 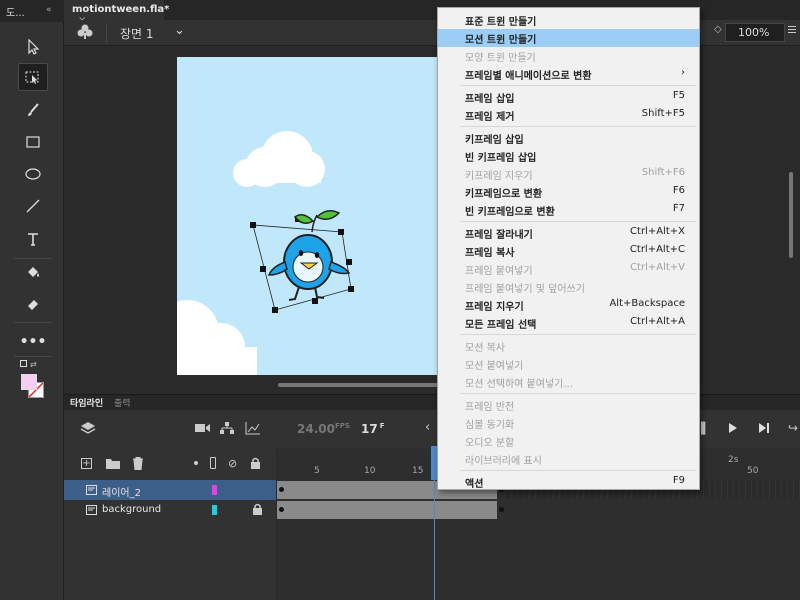 I want to click on layer-row: background, so click(x=170, y=510).